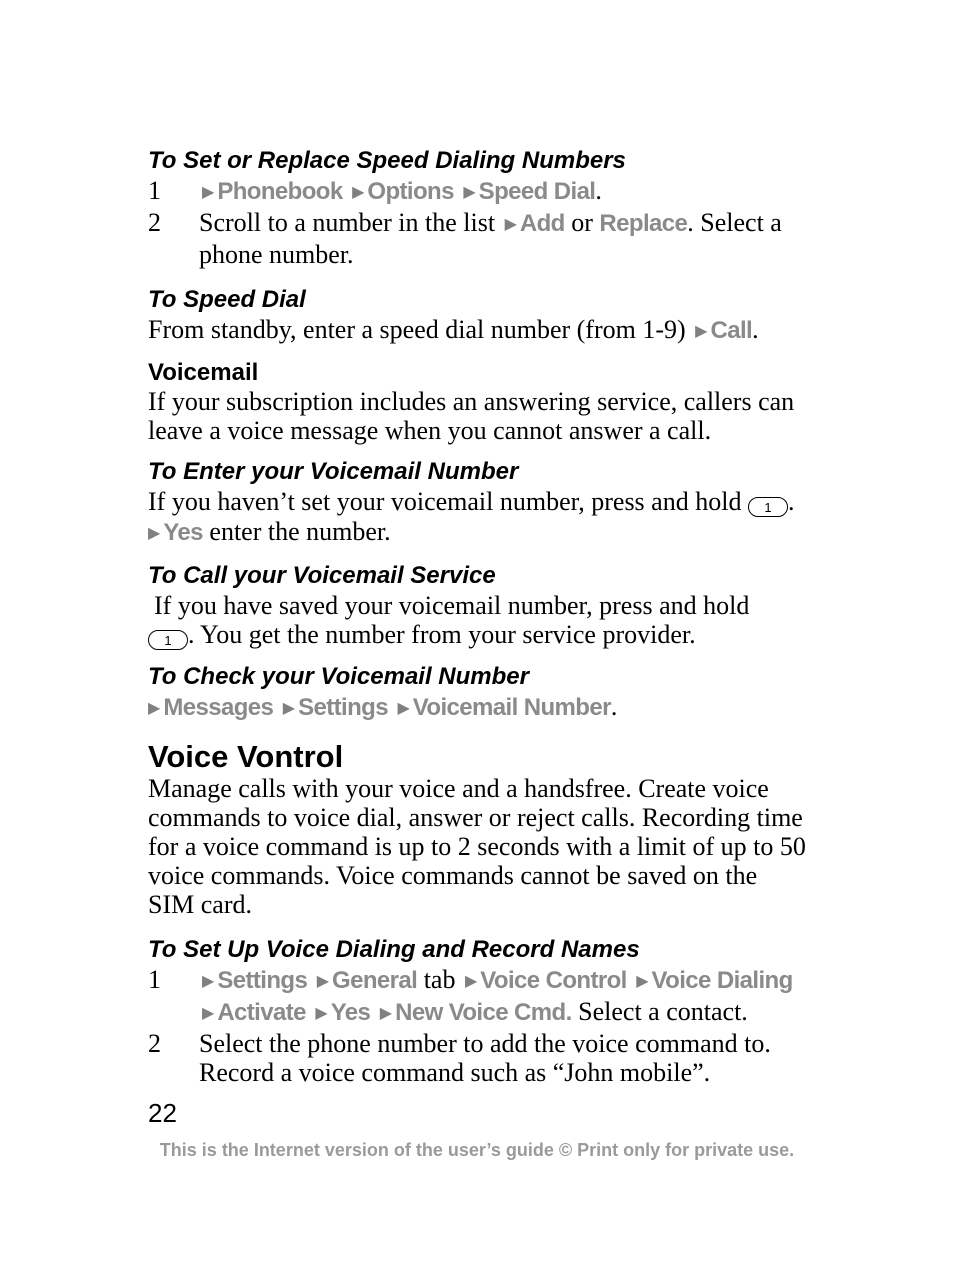 The width and height of the screenshot is (954, 1269). I want to click on heading-set-speed-dial: To Set or Replace Speed Dialing Numbers, so click(387, 160).